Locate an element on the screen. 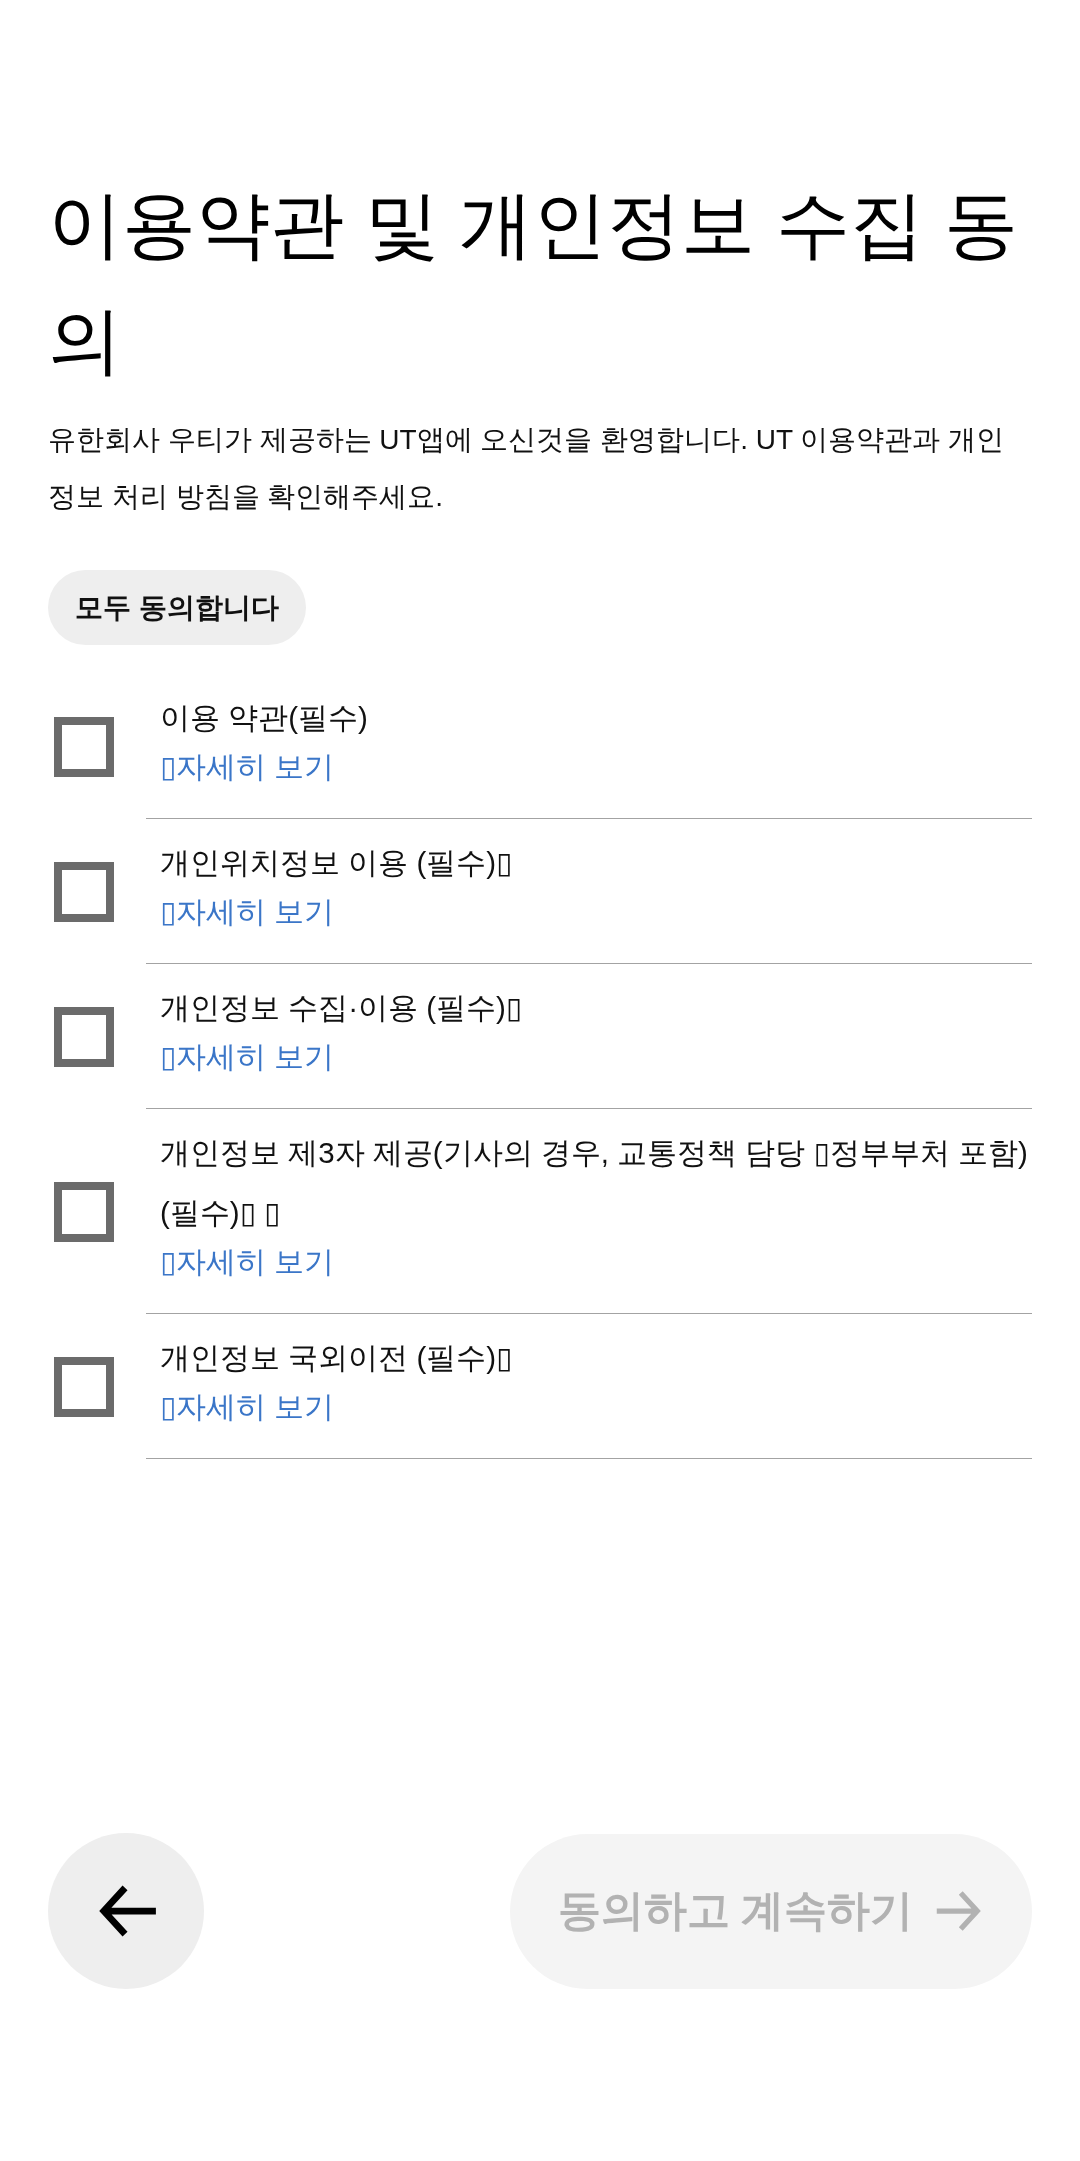  consent-label: 개인정보 제3자 제공(기사의 경우, 교통정책 담당 ▯정부부처 포함)(필수)▯ ▯ is located at coordinates (594, 1183).